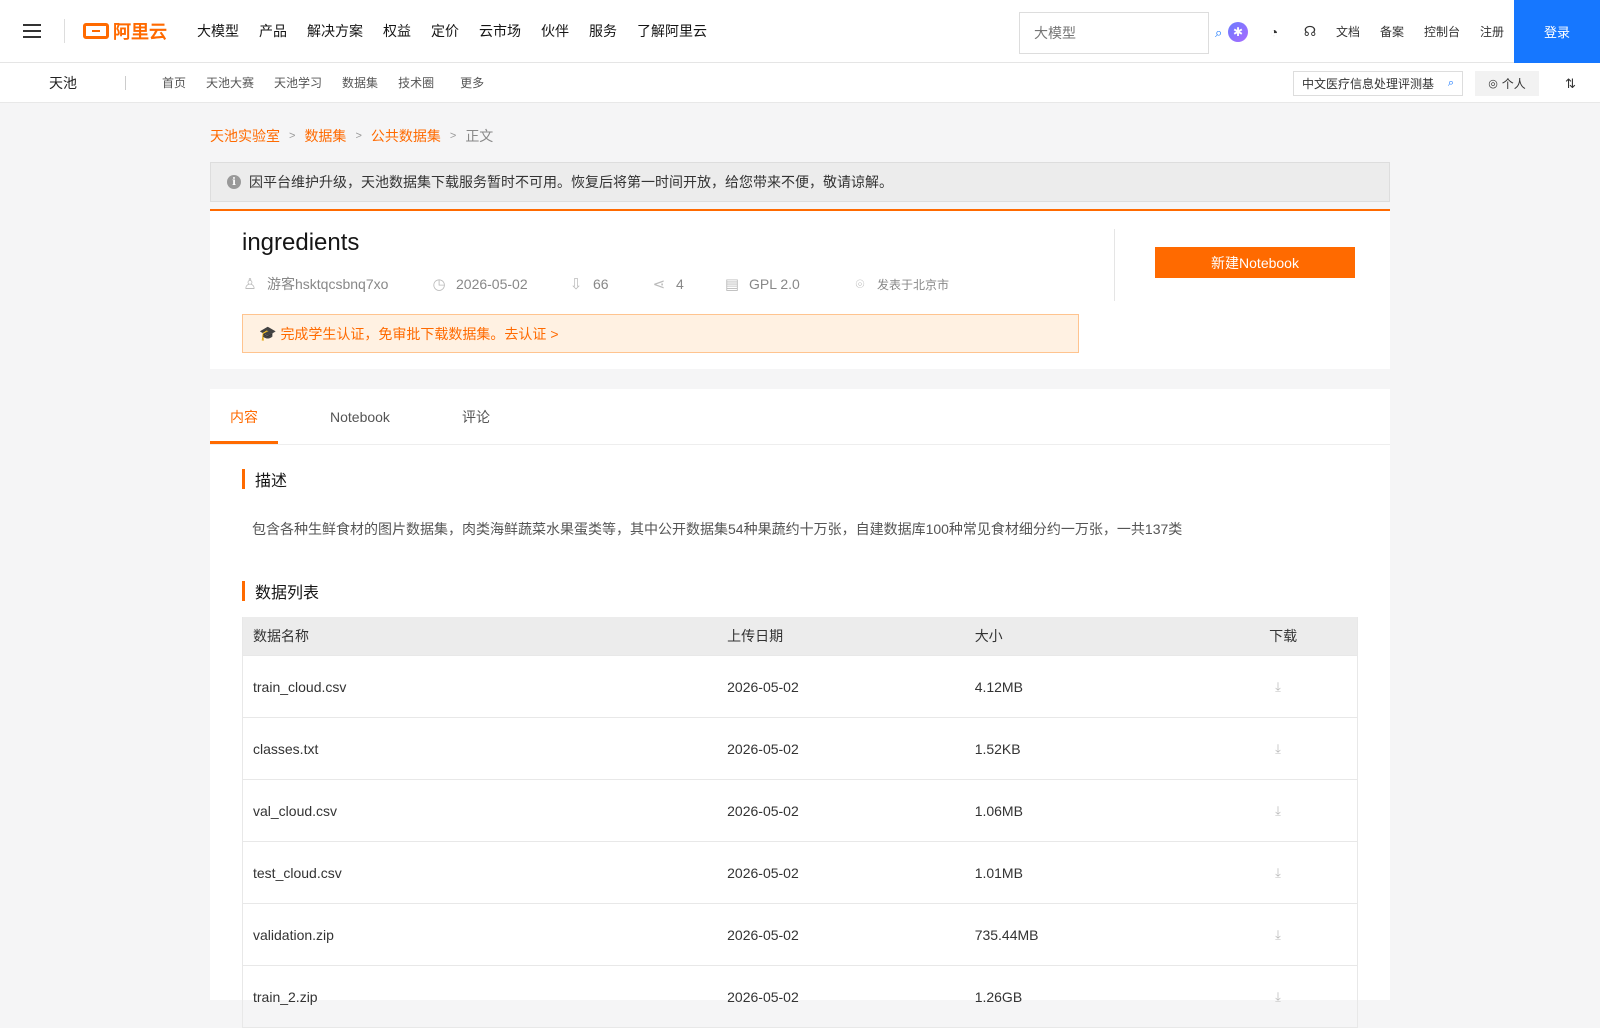 The height and width of the screenshot is (1028, 1600). What do you see at coordinates (286, 748) in the screenshot?
I see `file-name: classes.txt` at bounding box center [286, 748].